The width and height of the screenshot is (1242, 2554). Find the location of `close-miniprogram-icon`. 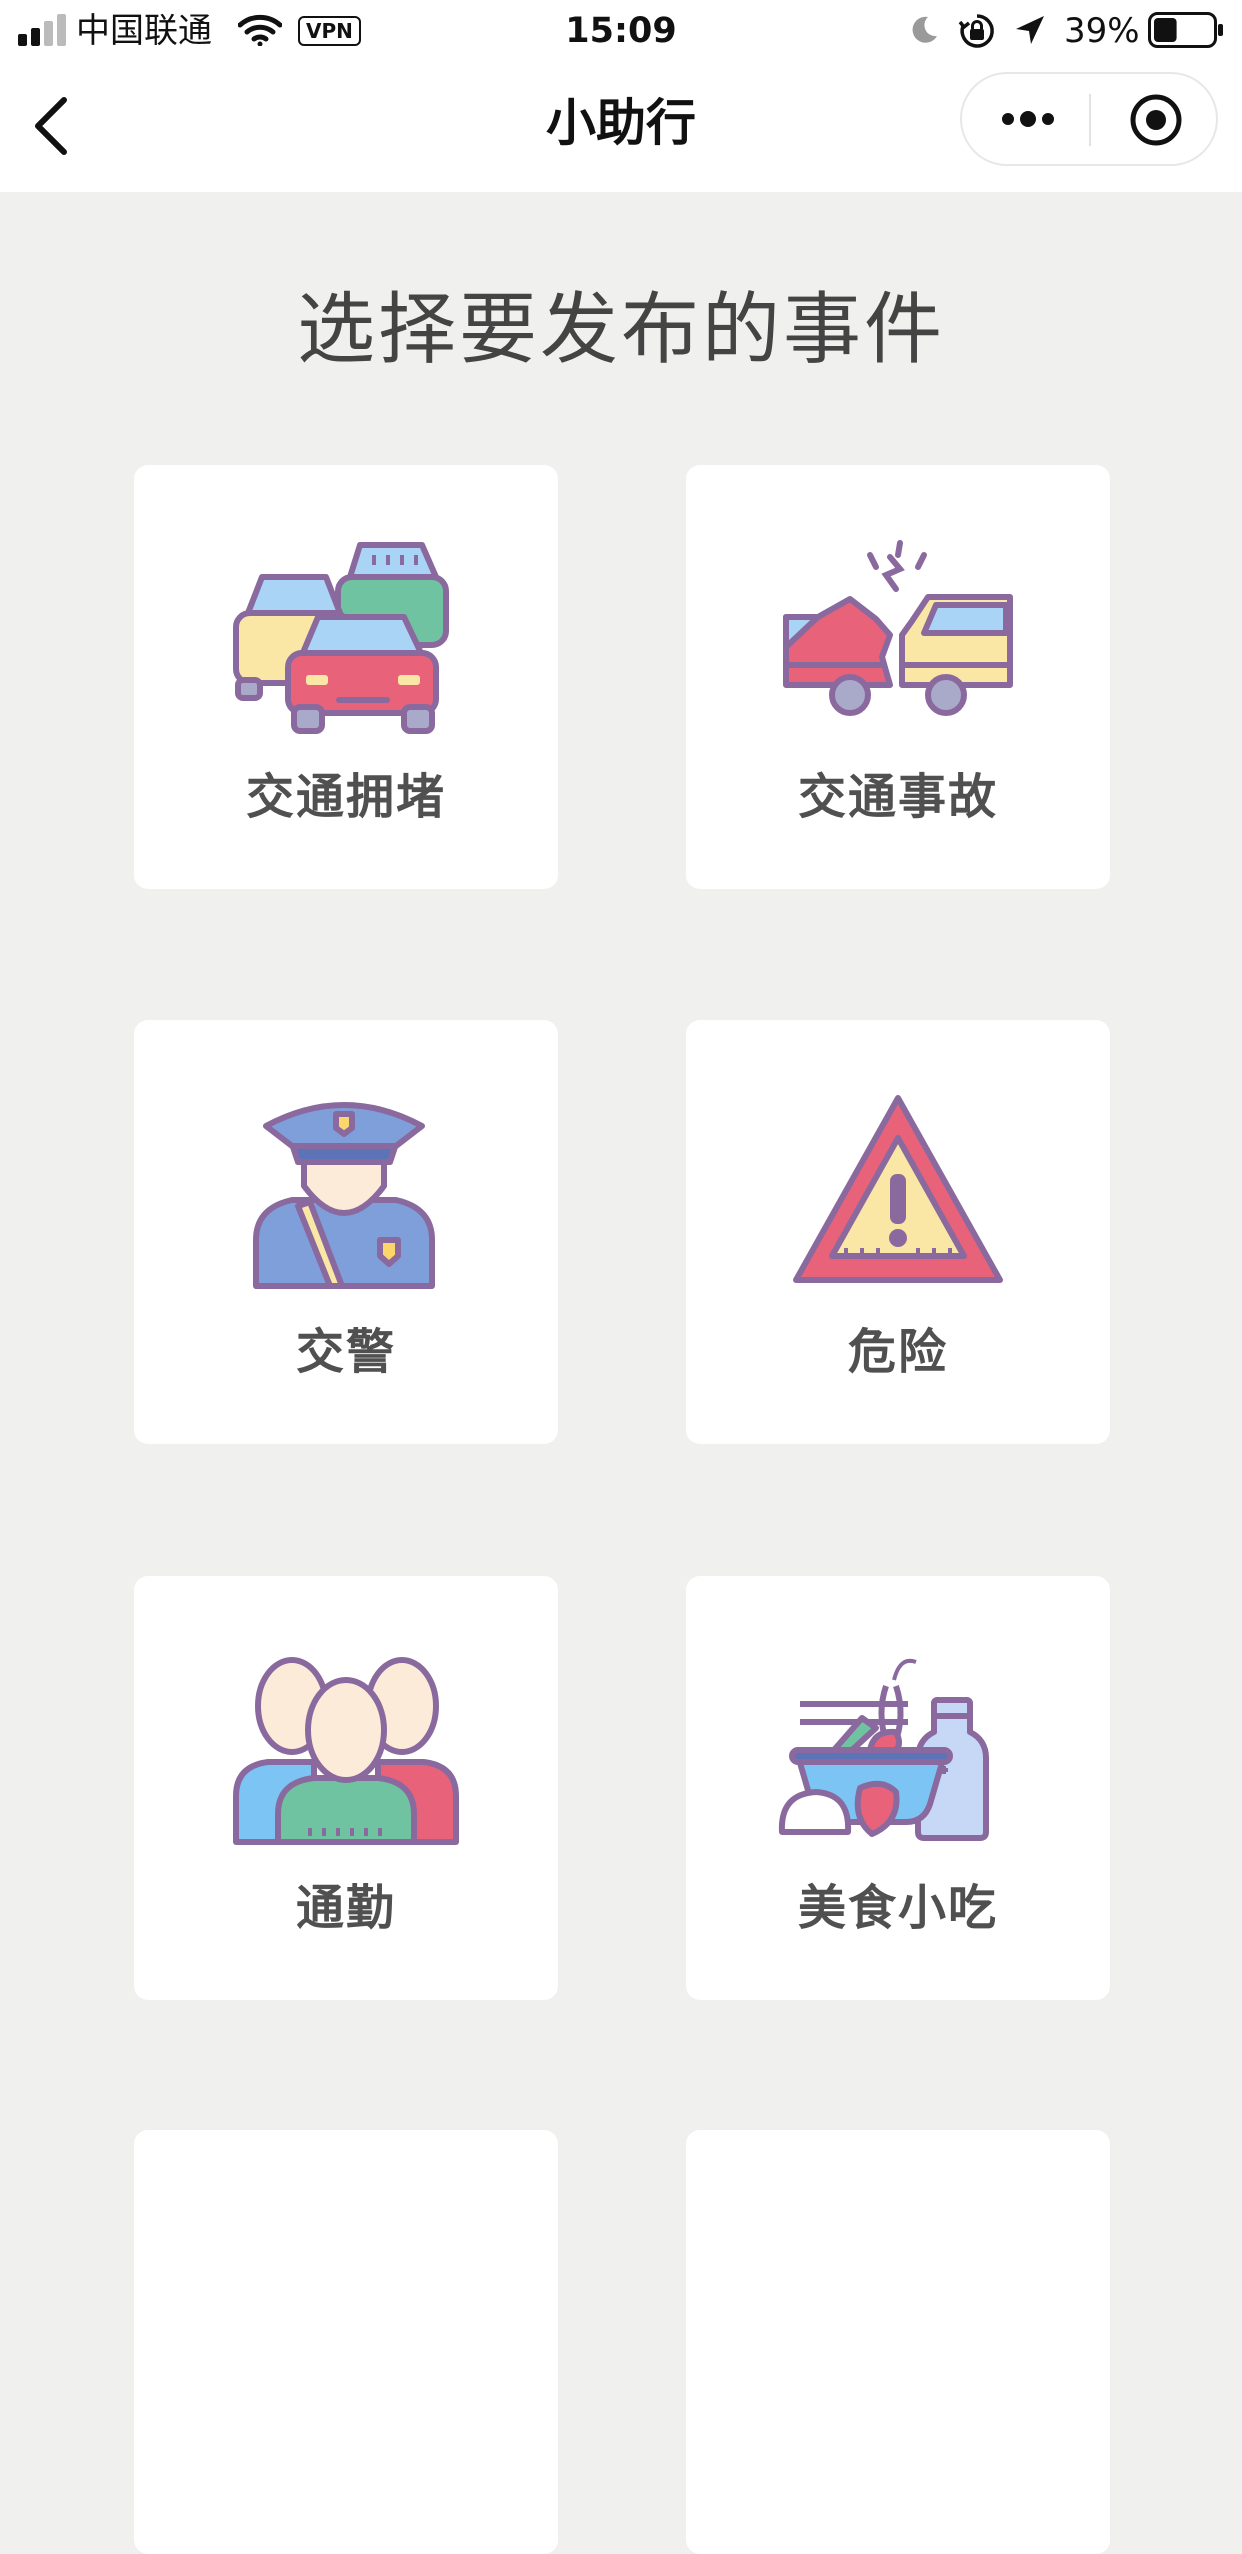

close-miniprogram-icon is located at coordinates (1156, 120).